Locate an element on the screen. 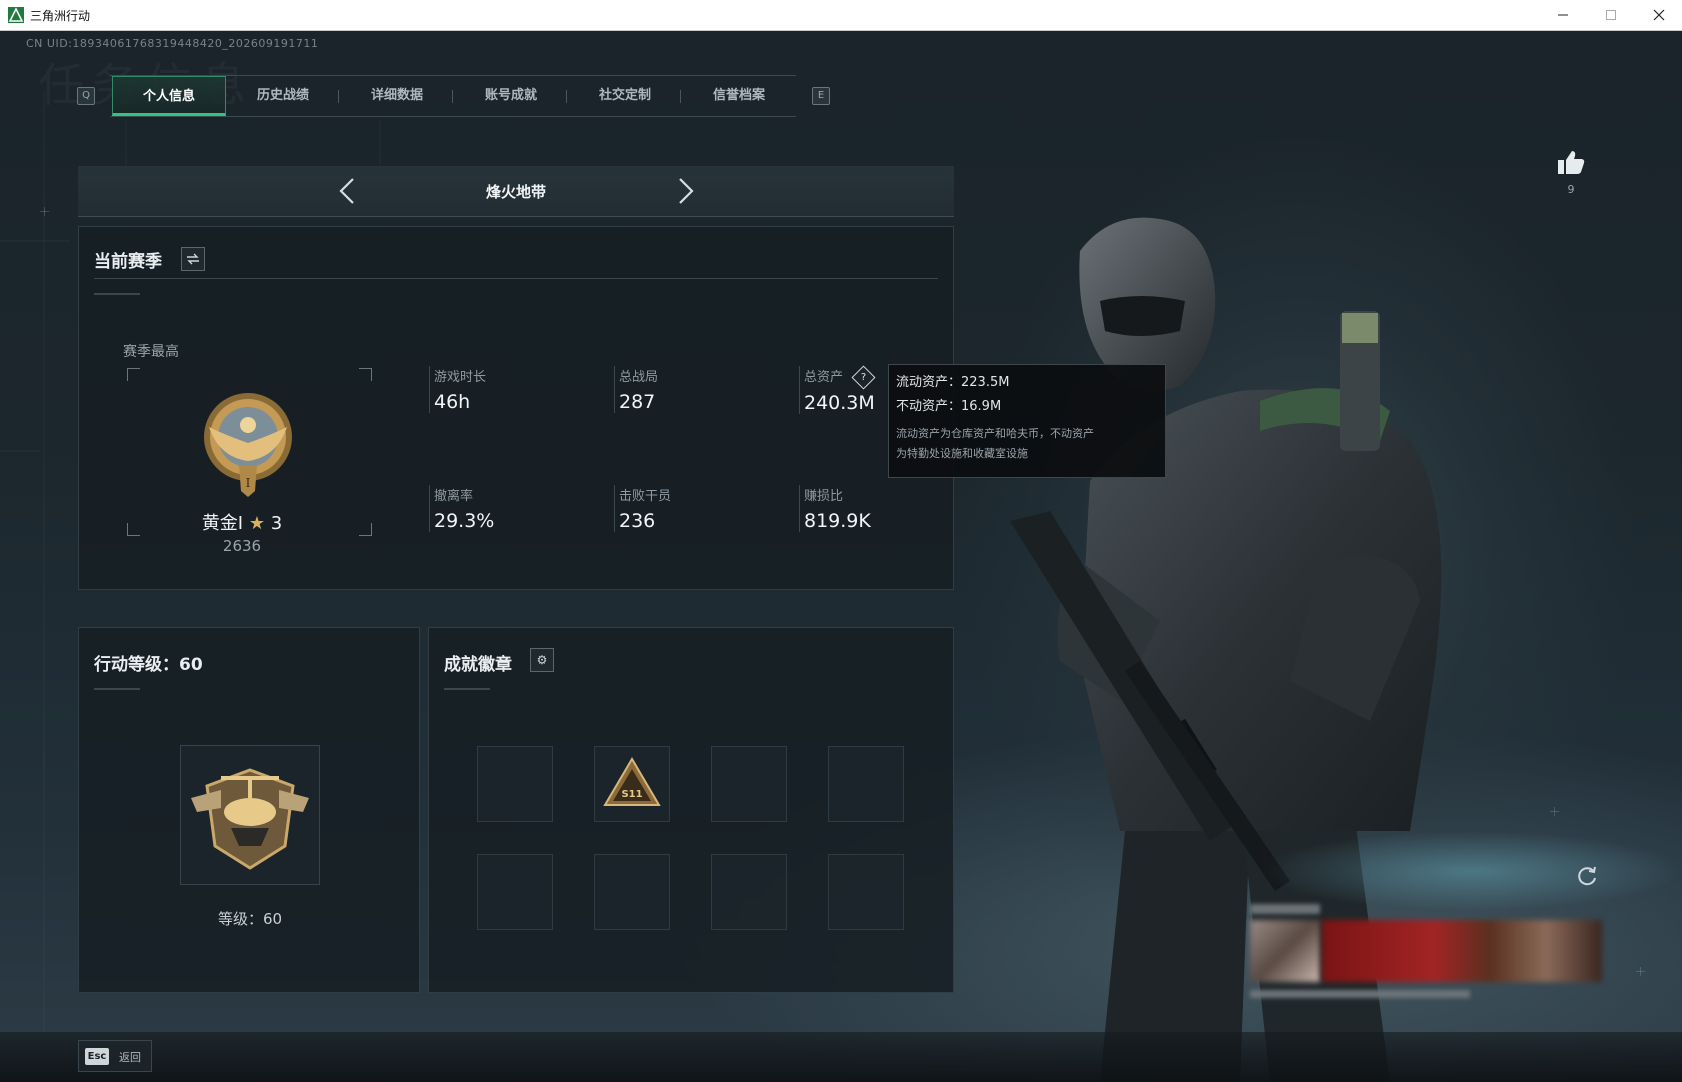 The height and width of the screenshot is (1082, 1682). minimize-button is located at coordinates (1563, 15).